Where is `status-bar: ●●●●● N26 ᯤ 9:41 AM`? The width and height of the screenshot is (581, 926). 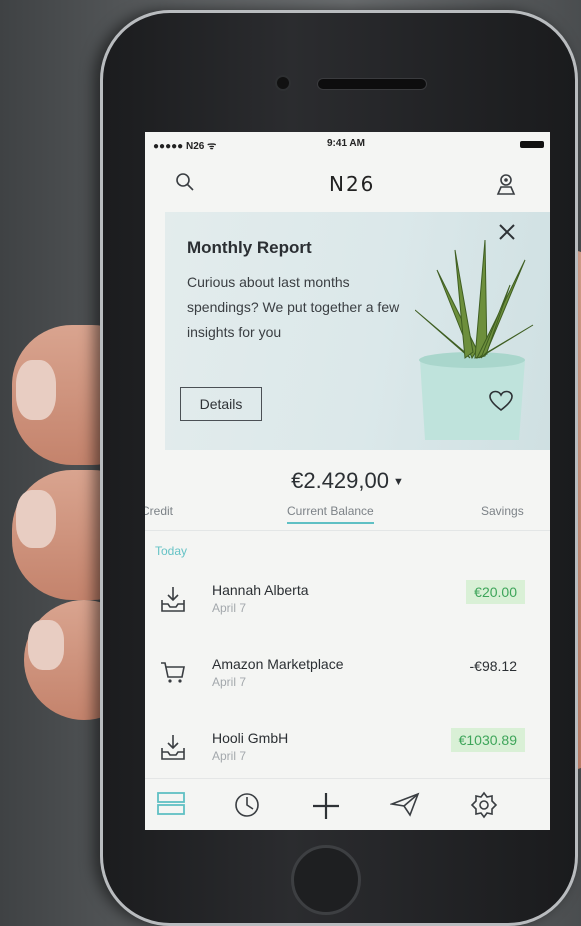 status-bar: ●●●●● N26 ᯤ 9:41 AM is located at coordinates (347, 144).